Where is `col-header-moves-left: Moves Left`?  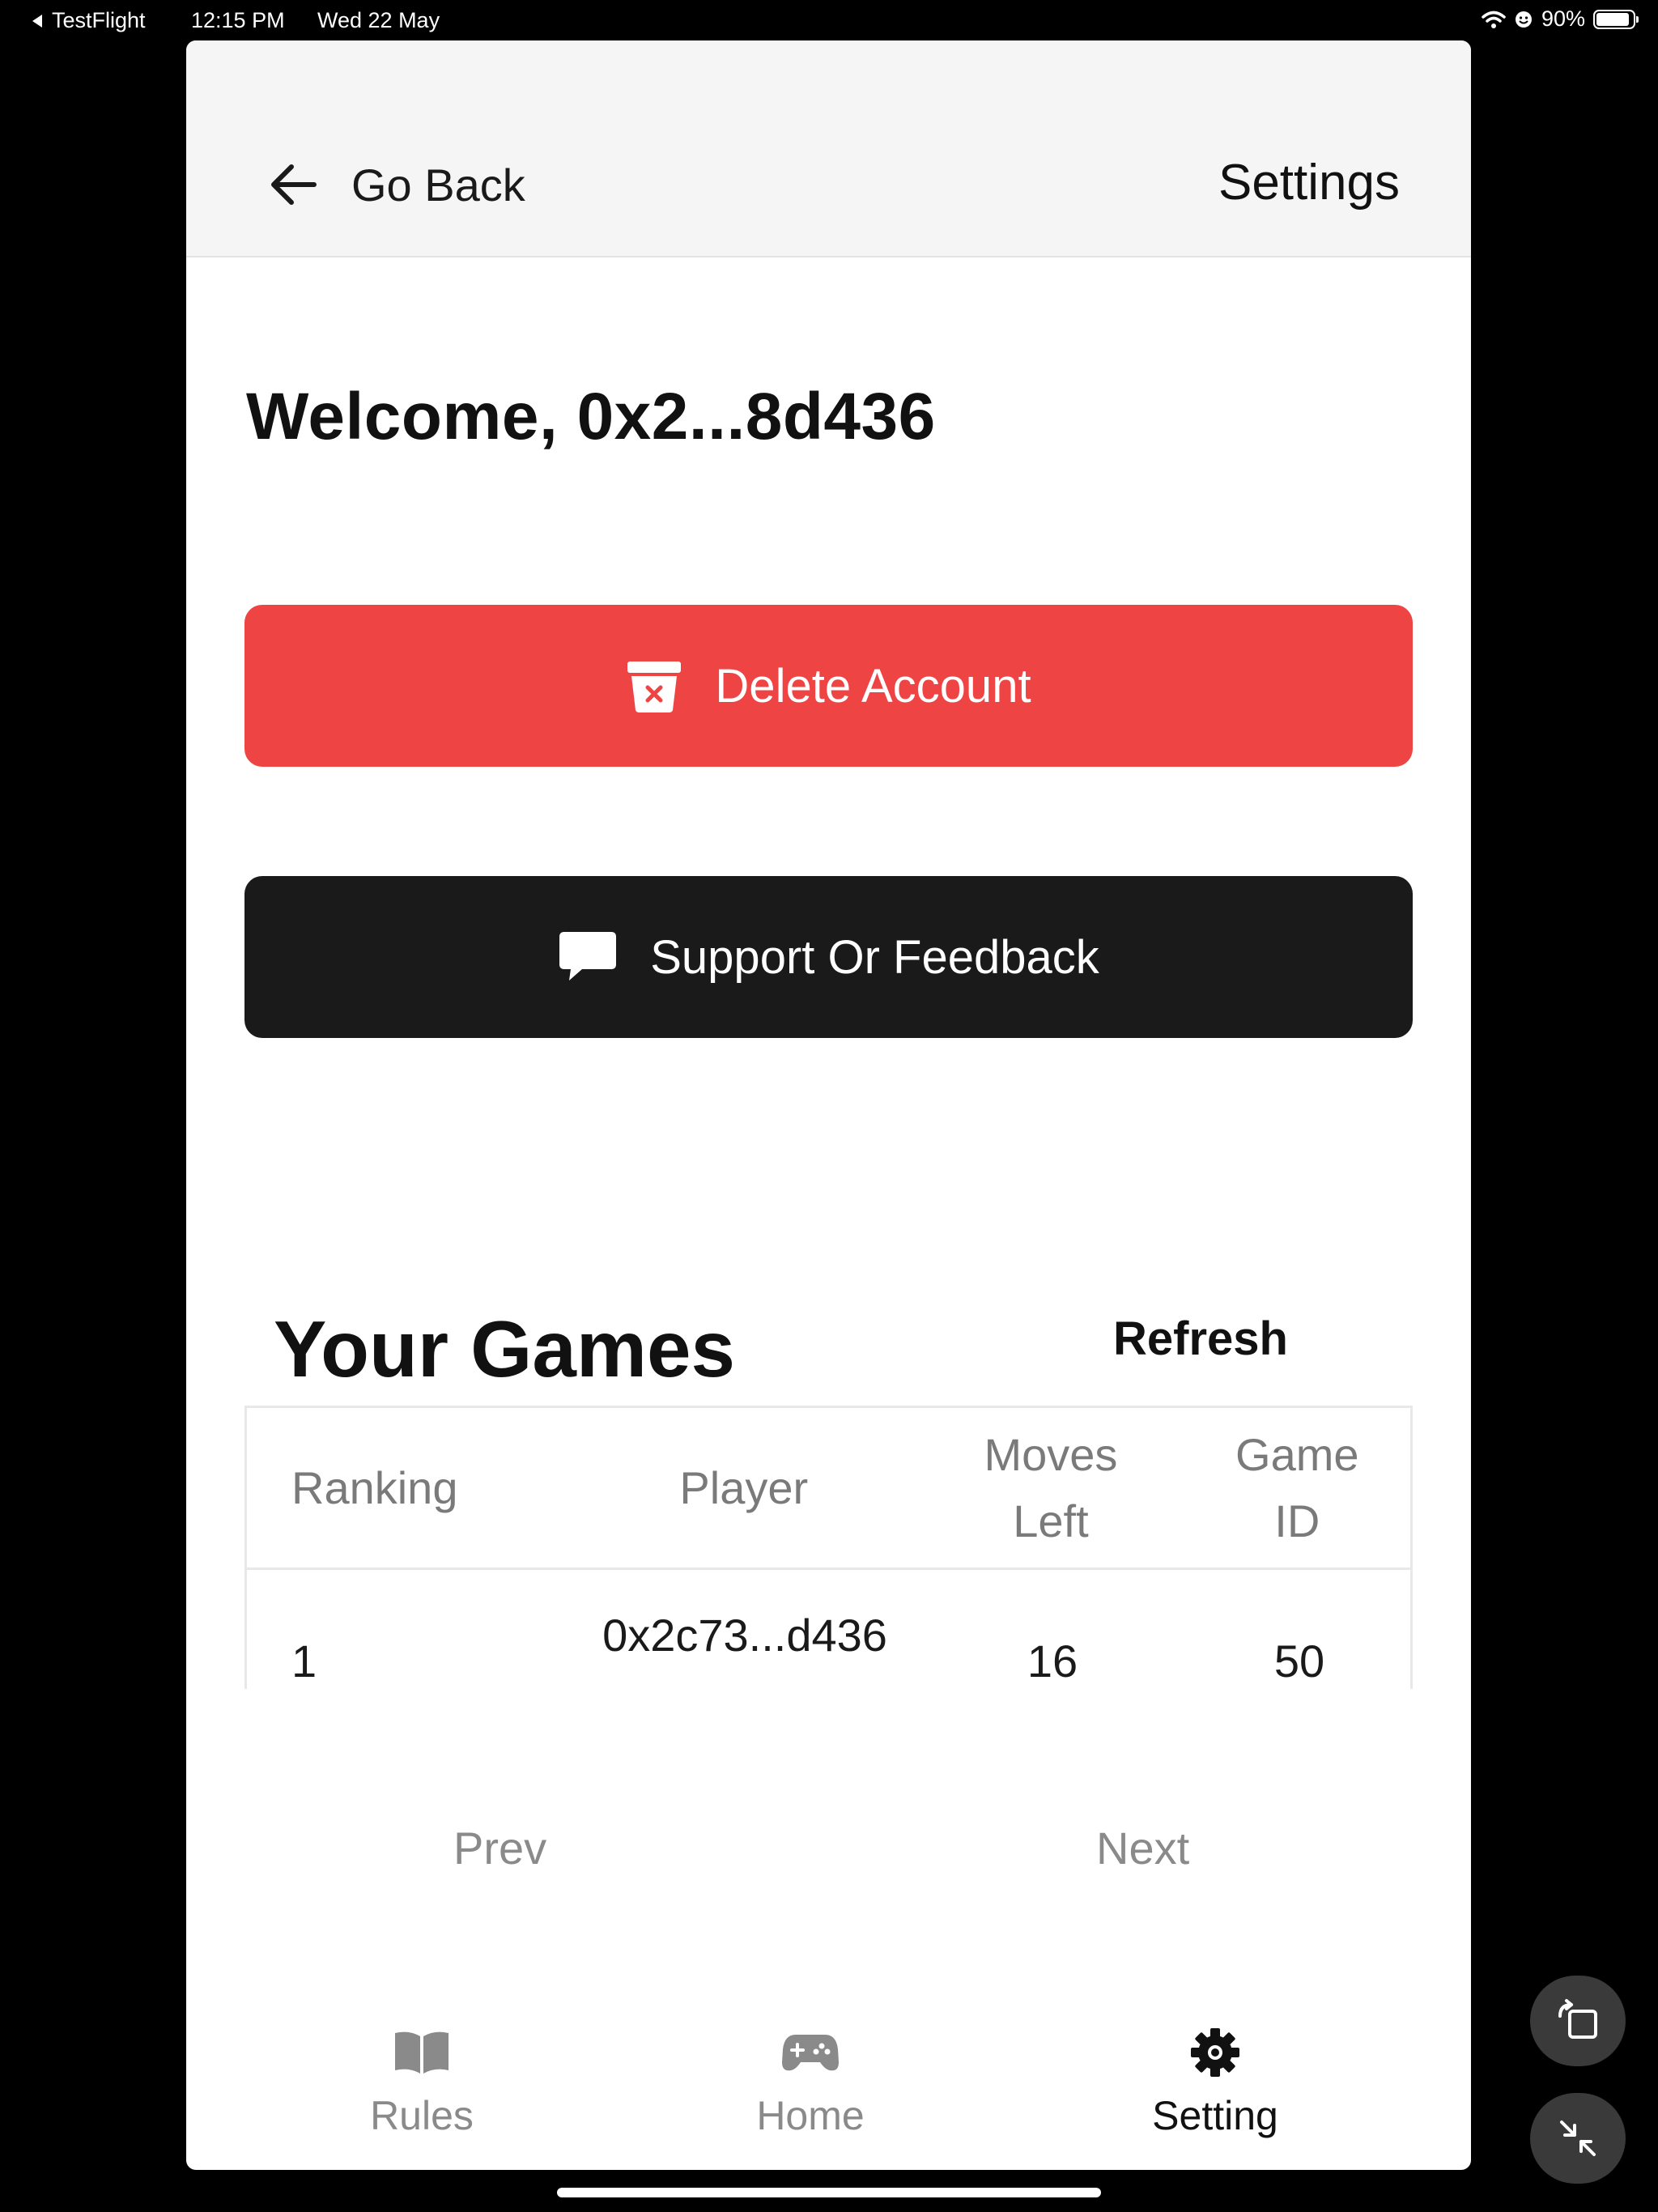 col-header-moves-left: Moves Left is located at coordinates (1050, 1489).